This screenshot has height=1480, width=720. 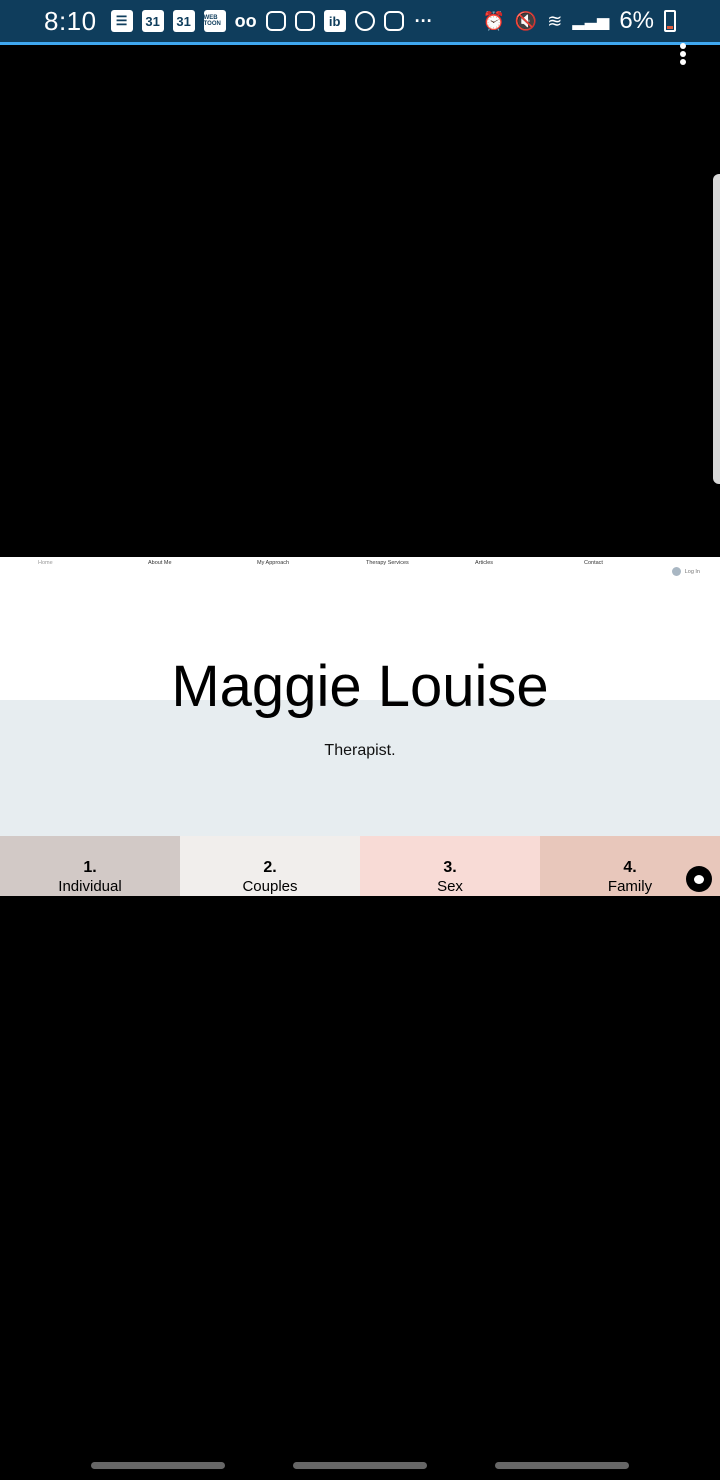 What do you see at coordinates (555, 20) in the screenshot?
I see `wifi-icon: ≋` at bounding box center [555, 20].